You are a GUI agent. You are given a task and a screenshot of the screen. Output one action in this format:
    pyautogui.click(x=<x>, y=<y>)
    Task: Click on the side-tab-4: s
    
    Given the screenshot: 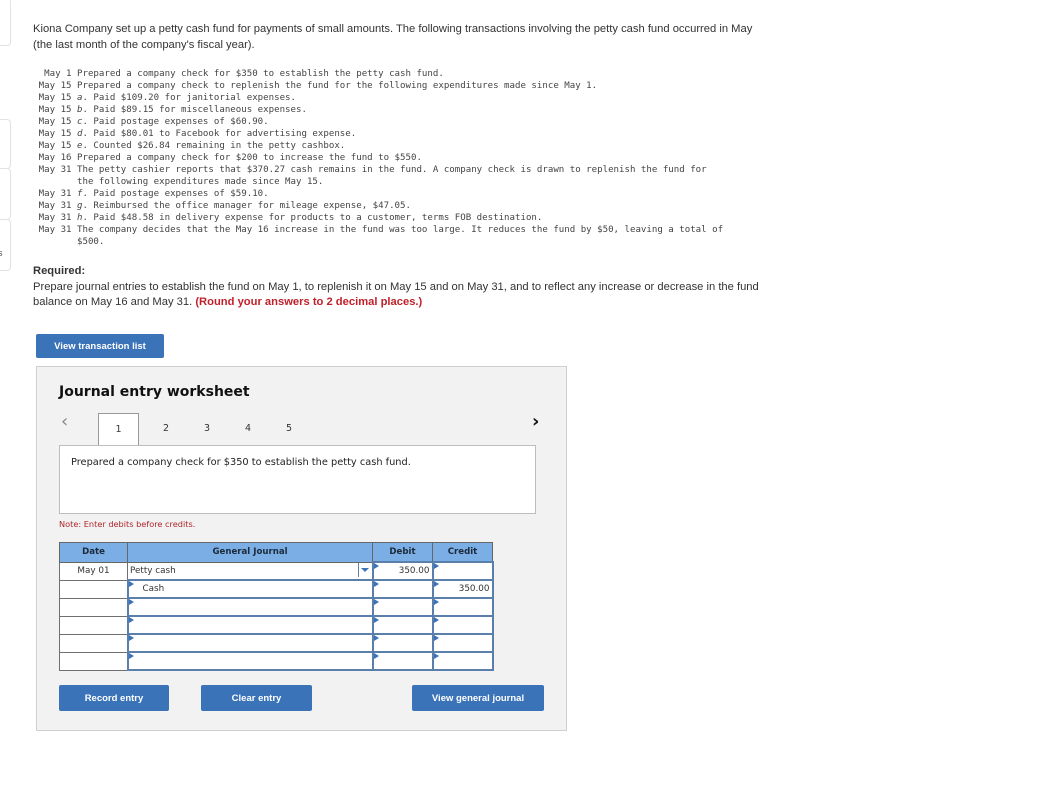 What is the action you would take?
    pyautogui.click(x=5, y=245)
    